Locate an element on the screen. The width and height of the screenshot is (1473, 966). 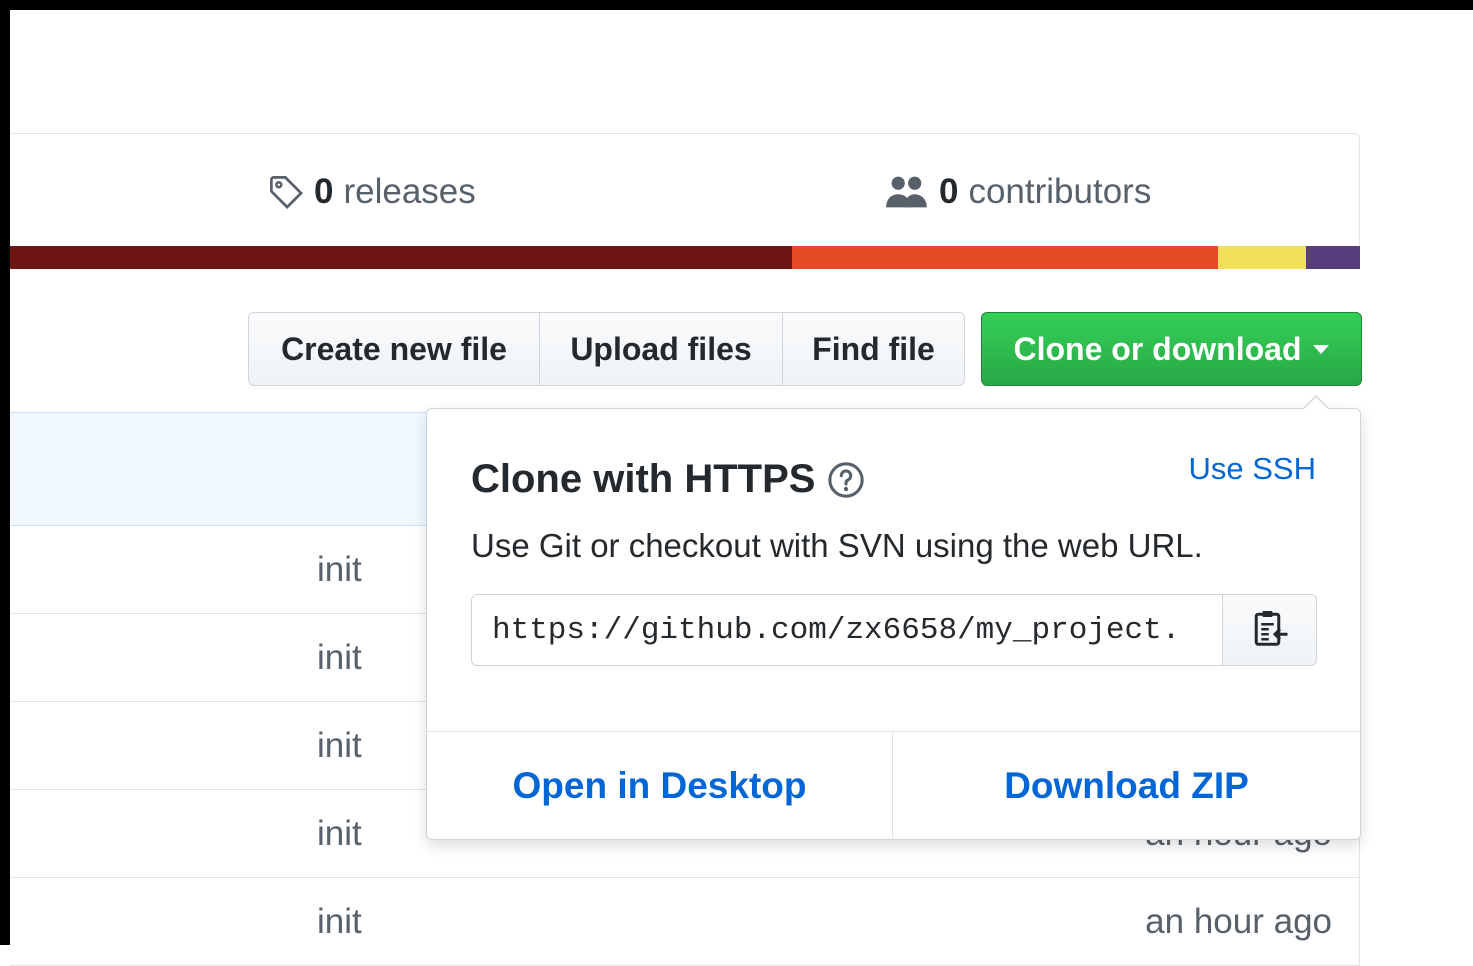
find-file-button: Find file is located at coordinates (874, 349).